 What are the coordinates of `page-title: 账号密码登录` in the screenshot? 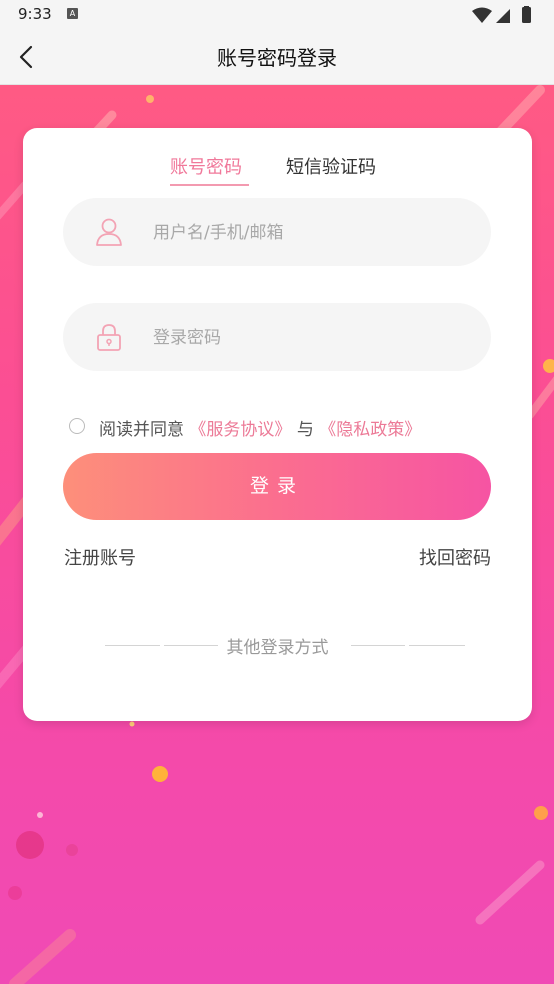 It's located at (277, 58).